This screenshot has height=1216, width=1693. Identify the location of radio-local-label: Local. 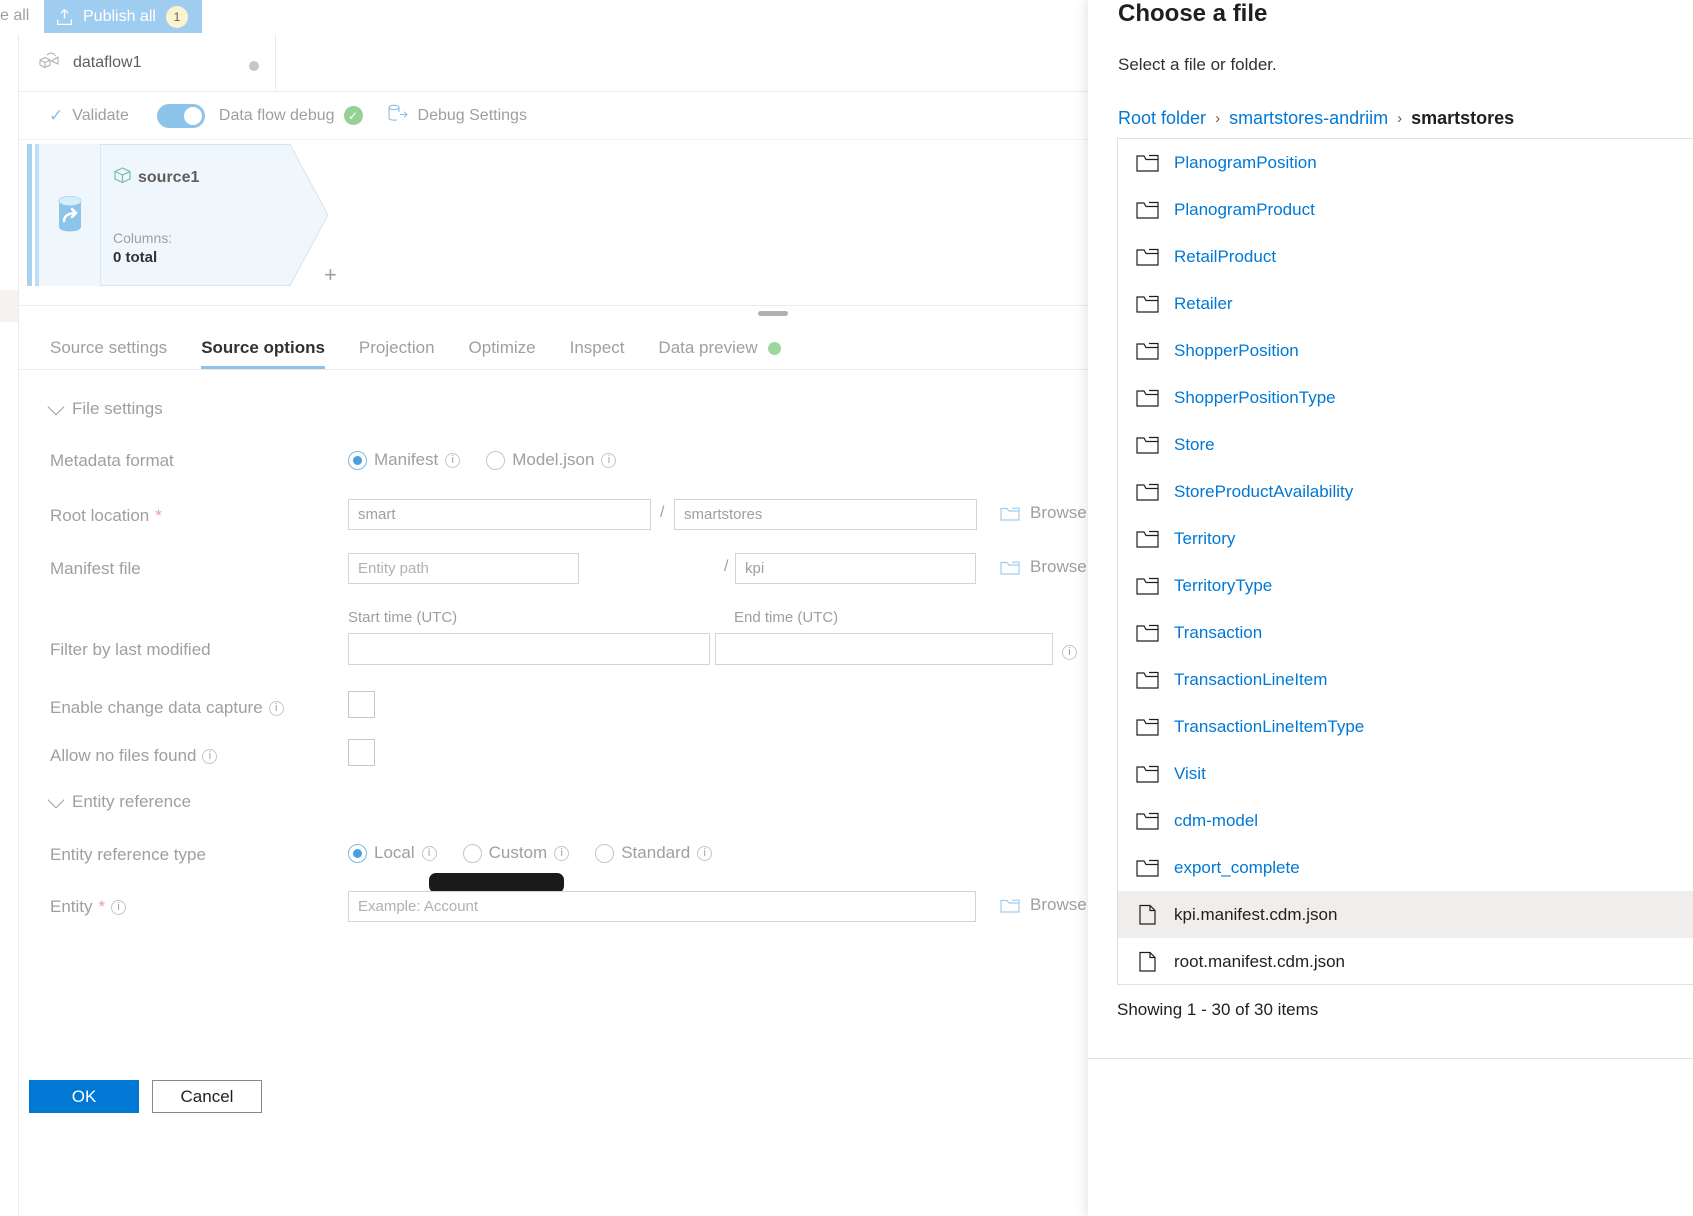
(394, 852).